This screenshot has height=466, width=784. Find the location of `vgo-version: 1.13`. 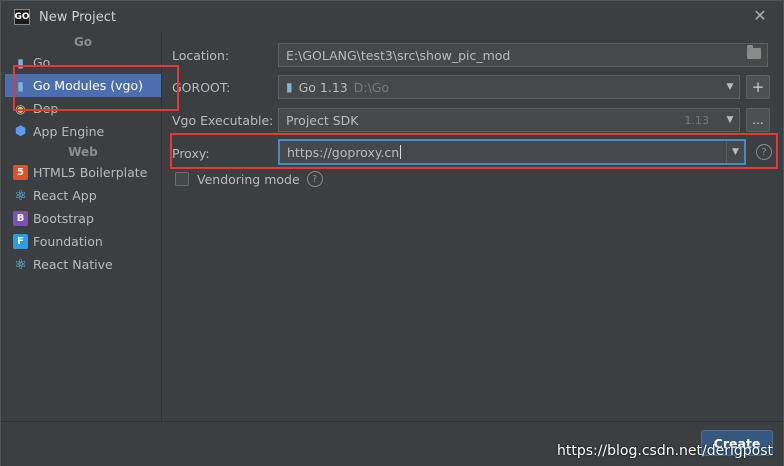

vgo-version: 1.13 is located at coordinates (697, 120).